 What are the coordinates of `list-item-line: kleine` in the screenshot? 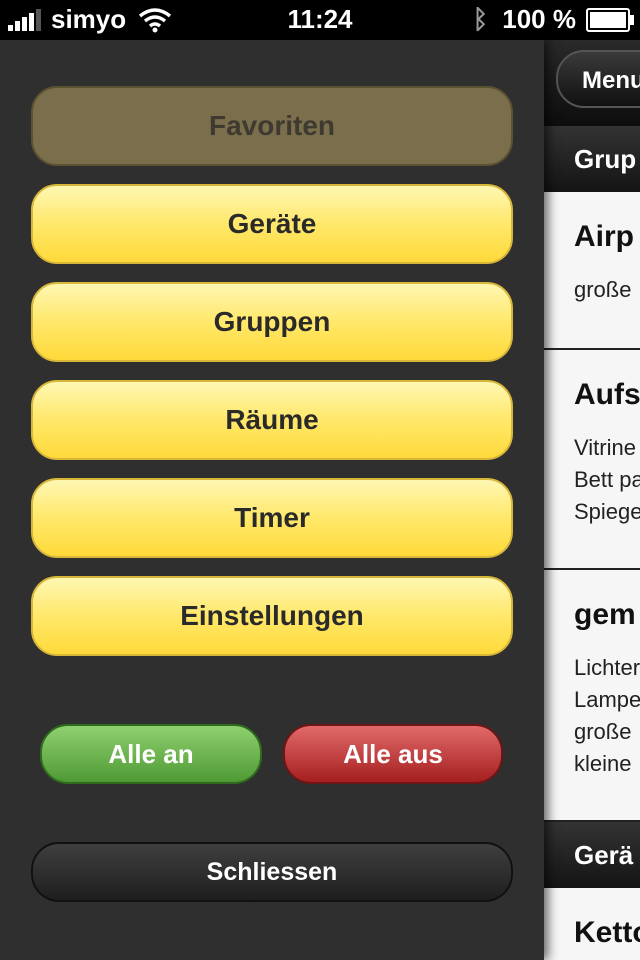 It's located at (603, 763).